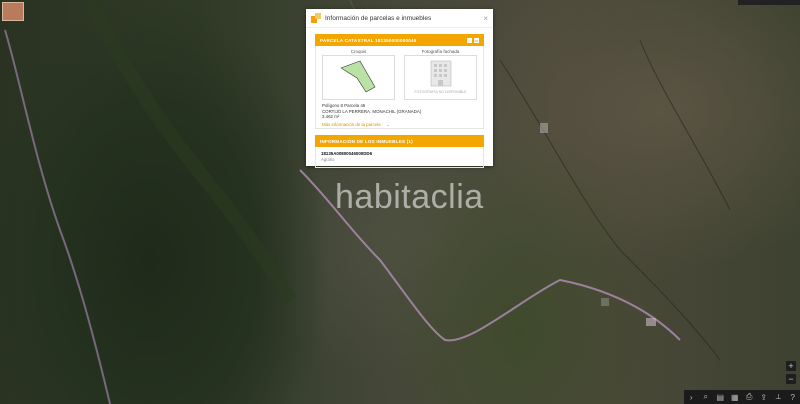 The image size is (800, 404). Describe the element at coordinates (378, 18) in the screenshot. I see `panel-title: Información de parcelas e inmuebles` at that location.